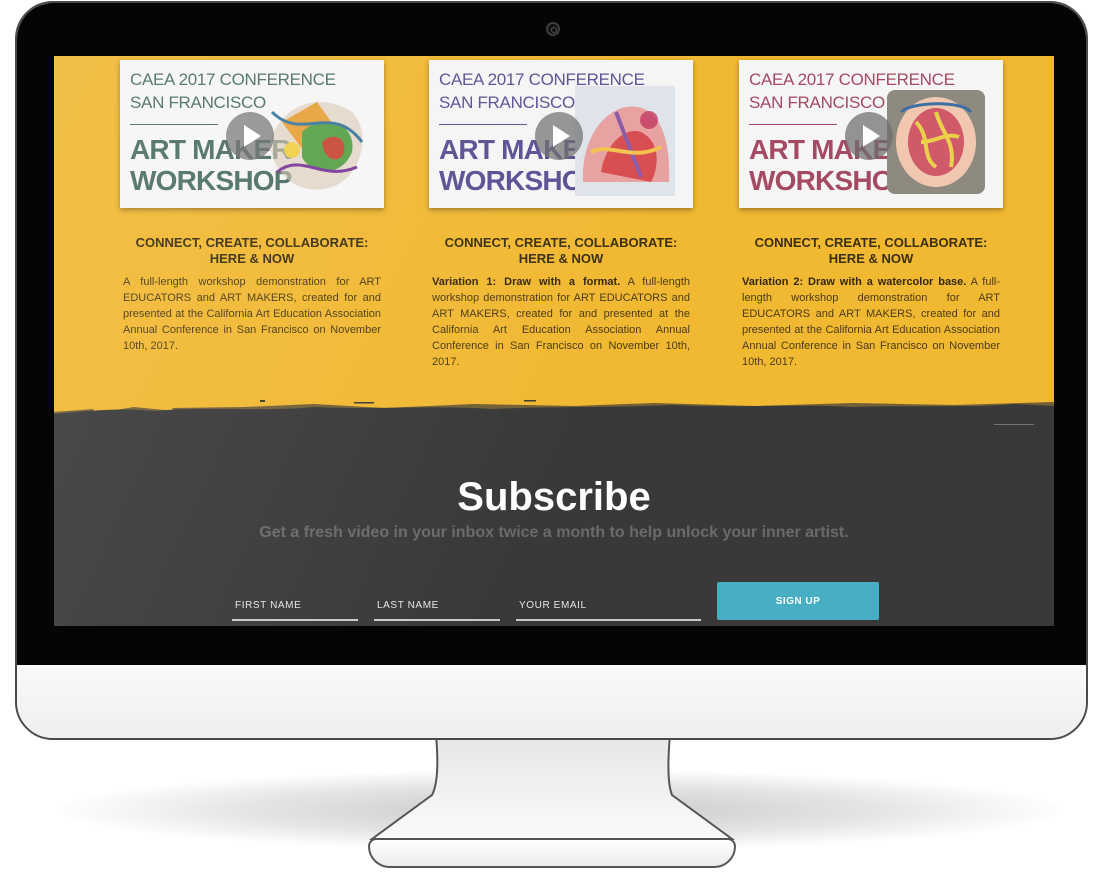 Image resolution: width=1115 pixels, height=872 pixels. I want to click on last-name-field, so click(437, 606).